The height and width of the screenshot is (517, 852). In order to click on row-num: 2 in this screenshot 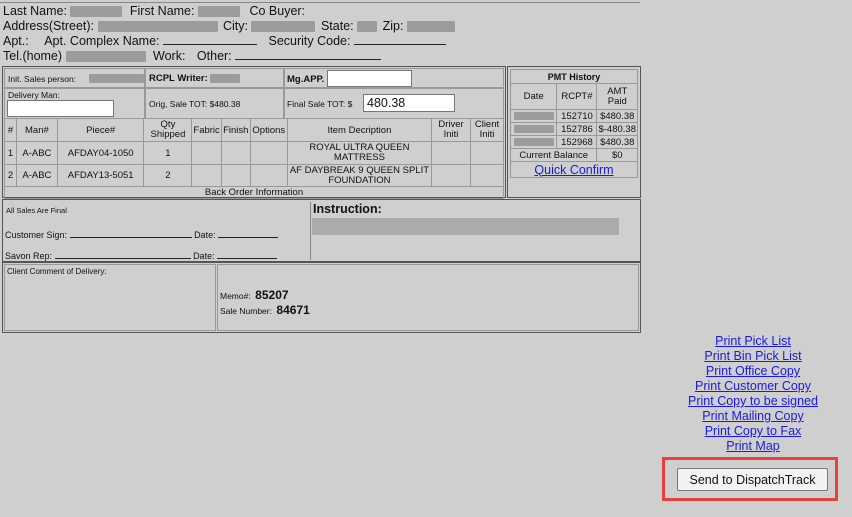, I will do `click(10, 175)`.